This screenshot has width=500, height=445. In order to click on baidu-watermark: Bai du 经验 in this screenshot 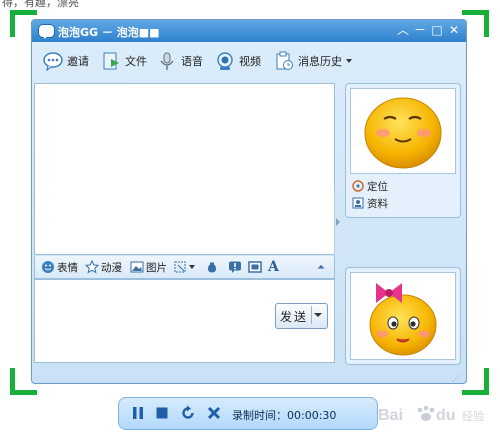, I will do `click(436, 415)`.